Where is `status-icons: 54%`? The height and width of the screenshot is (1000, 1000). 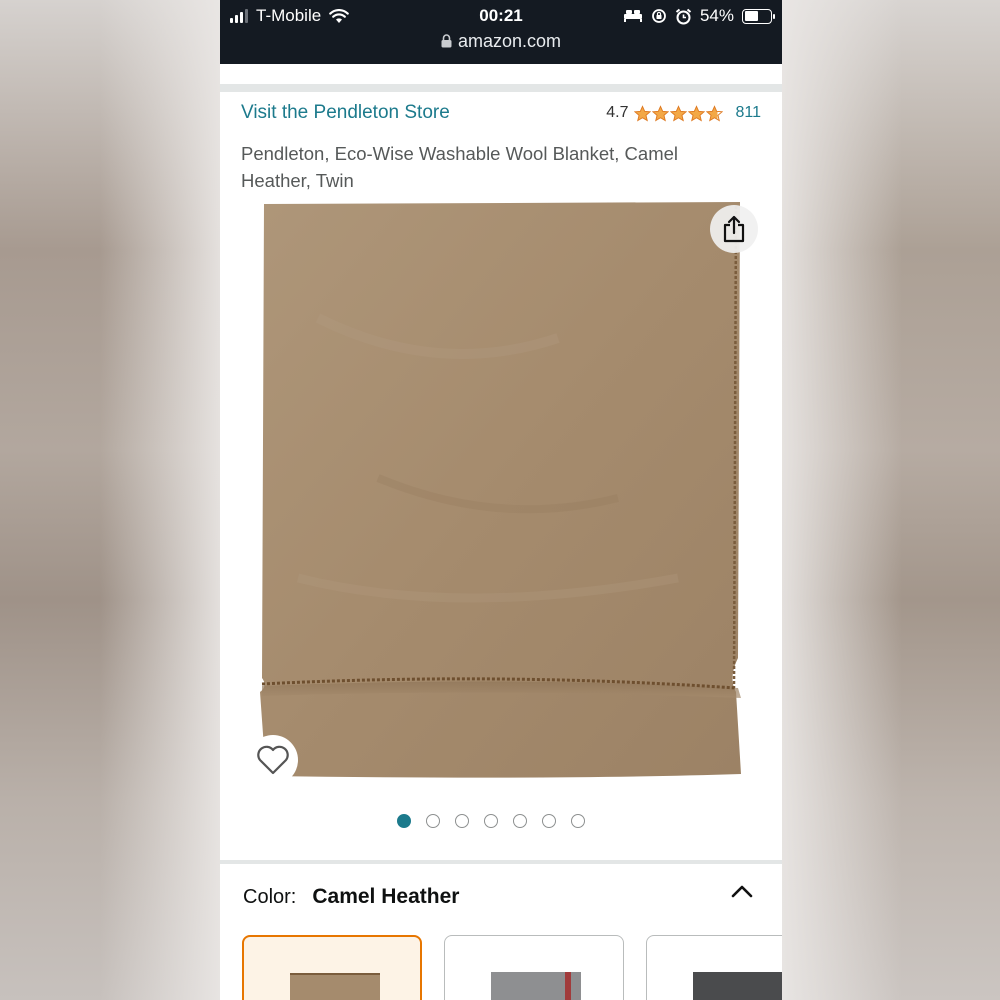 status-icons: 54% is located at coordinates (699, 16).